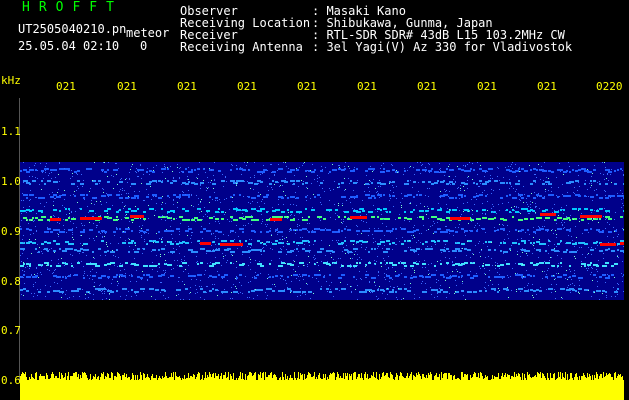  Describe the element at coordinates (11, 231) in the screenshot. I see `y-label-0-9: 0.9` at that location.